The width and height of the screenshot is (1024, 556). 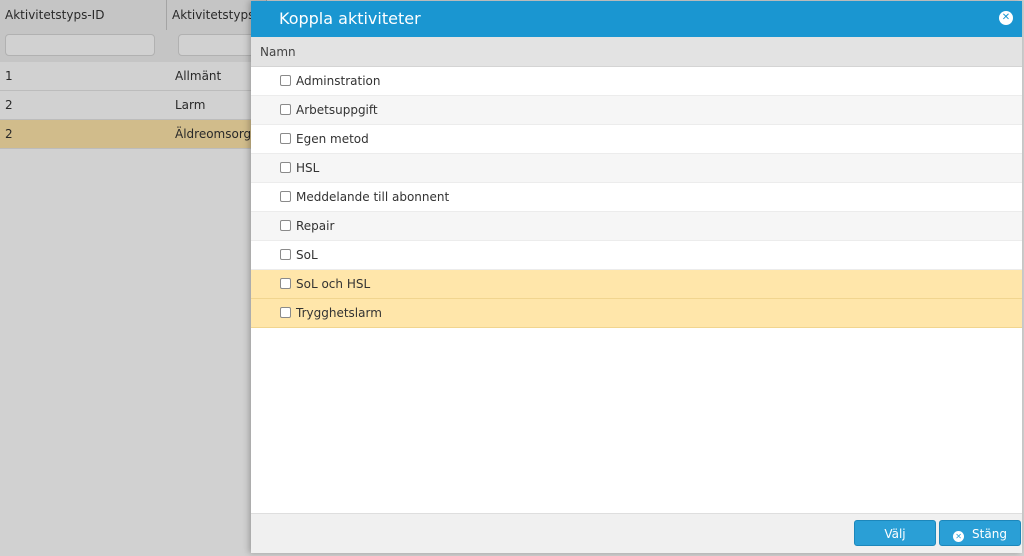 I want to click on list-item: Repair, so click(x=636, y=226).